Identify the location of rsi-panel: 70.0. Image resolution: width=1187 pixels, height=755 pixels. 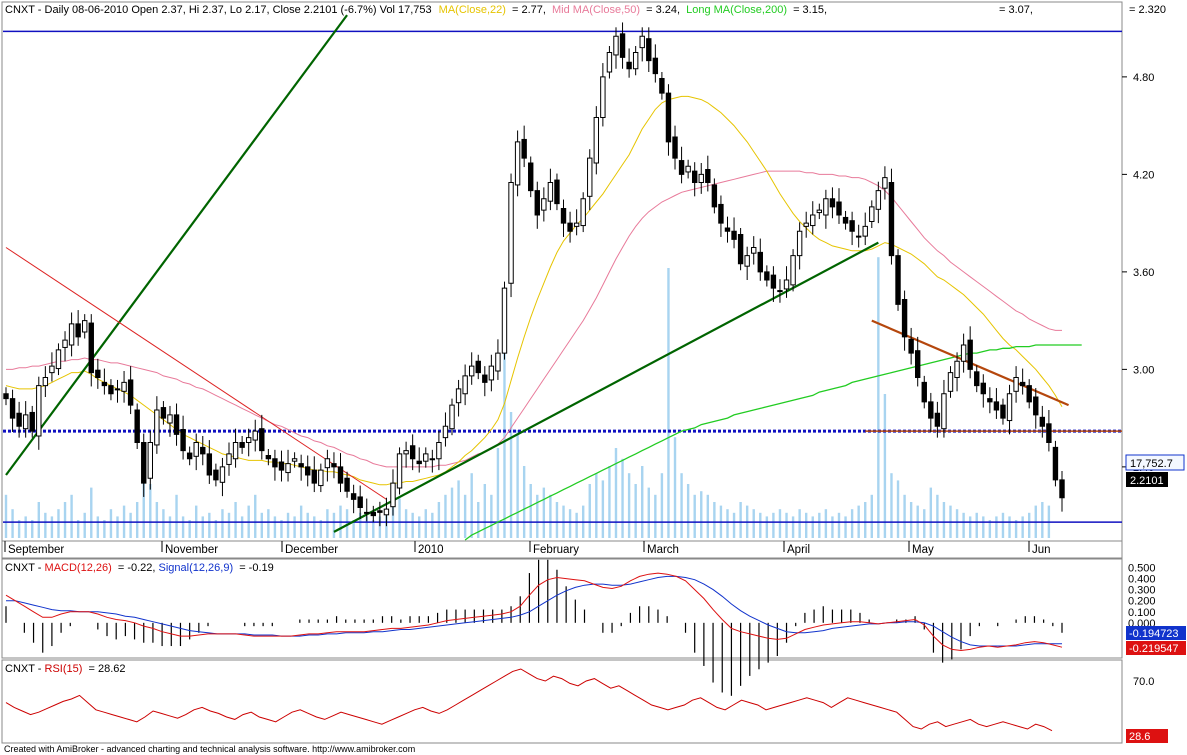
(579, 700).